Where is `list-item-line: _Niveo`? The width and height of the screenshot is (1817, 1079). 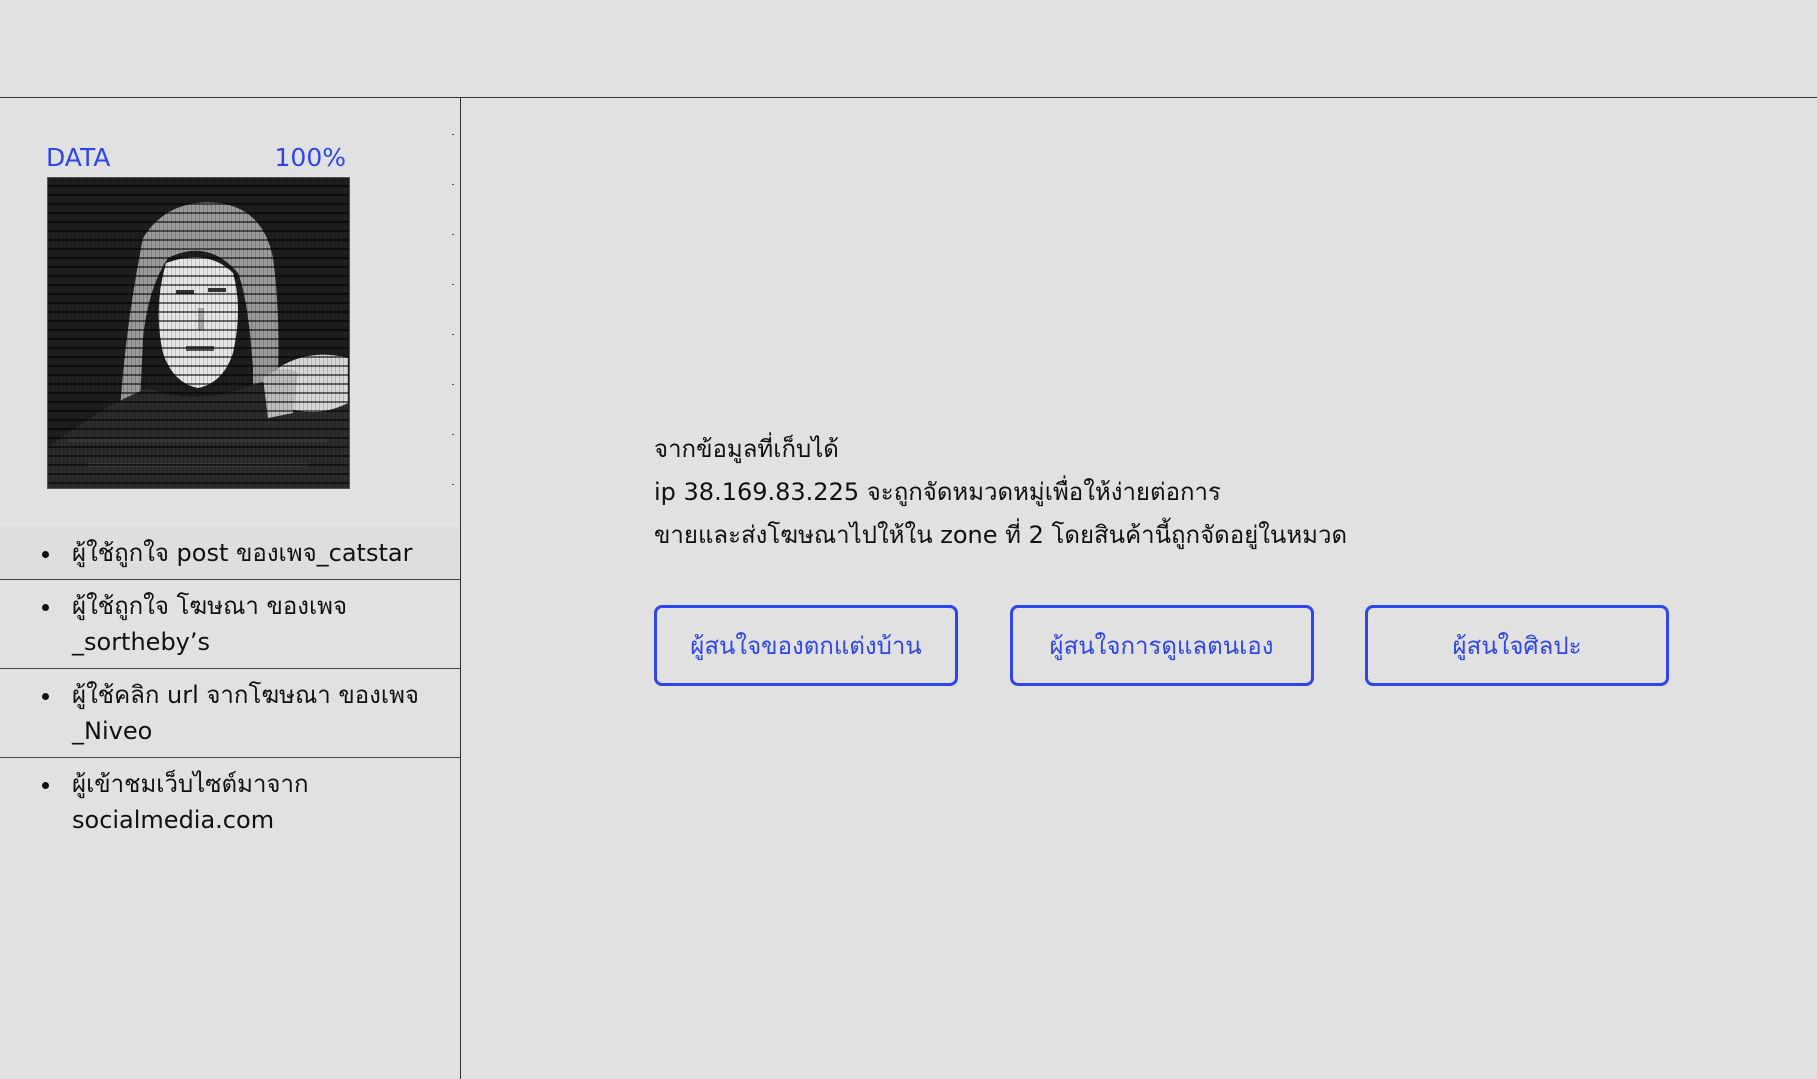
list-item-line: _Niveo is located at coordinates (112, 731).